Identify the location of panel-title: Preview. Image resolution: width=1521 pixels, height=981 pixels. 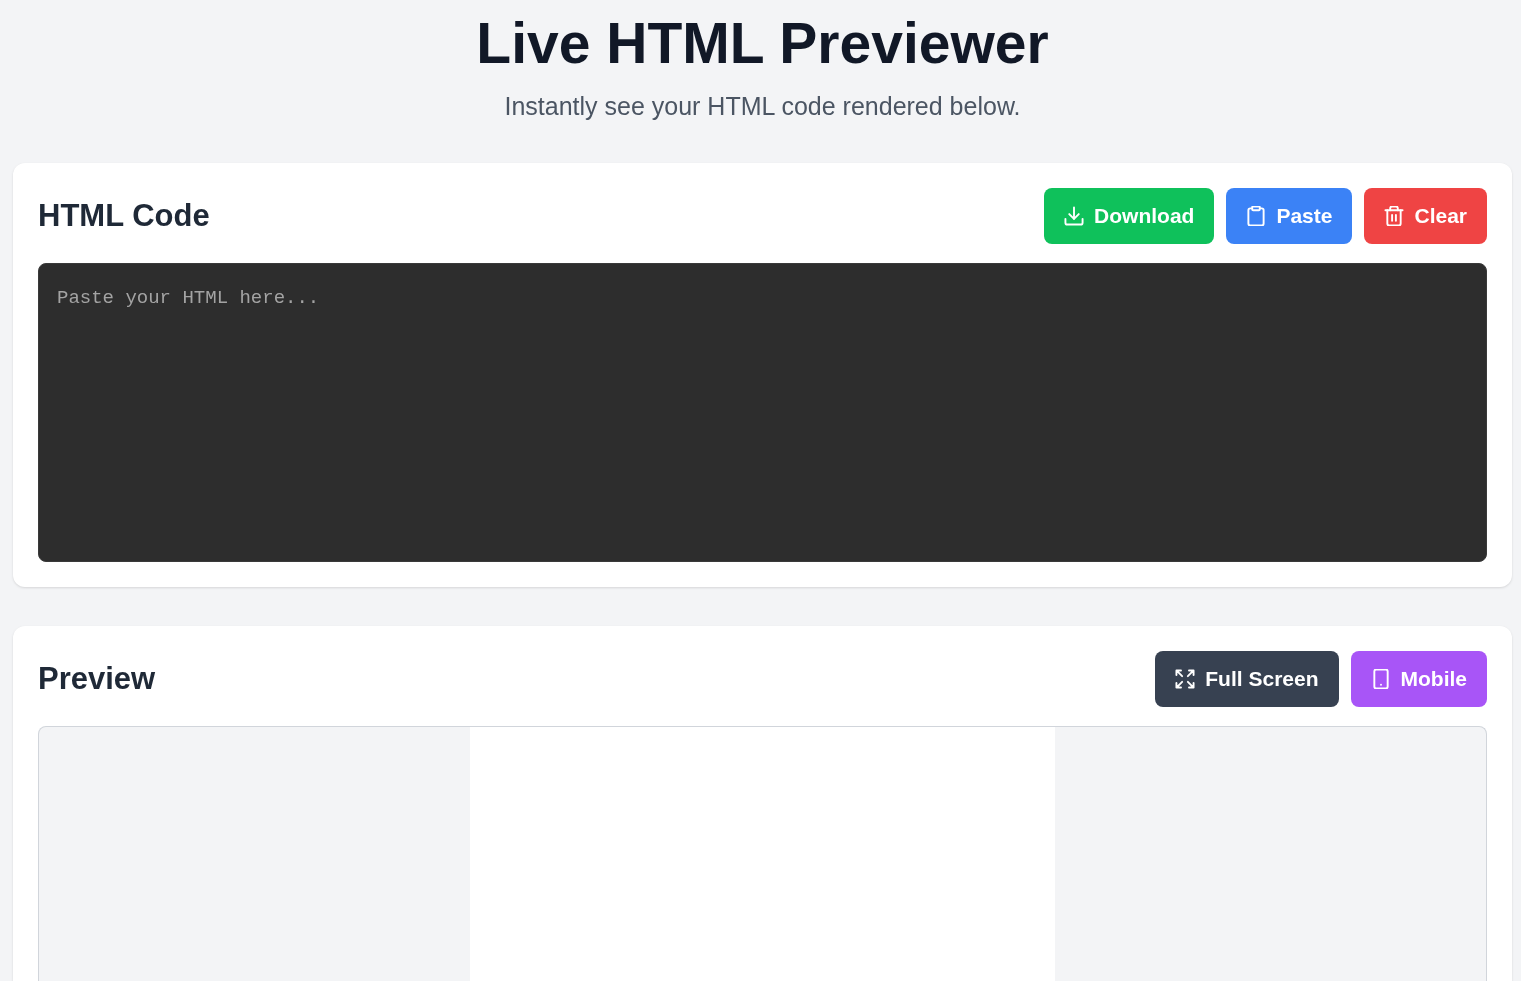
(97, 679).